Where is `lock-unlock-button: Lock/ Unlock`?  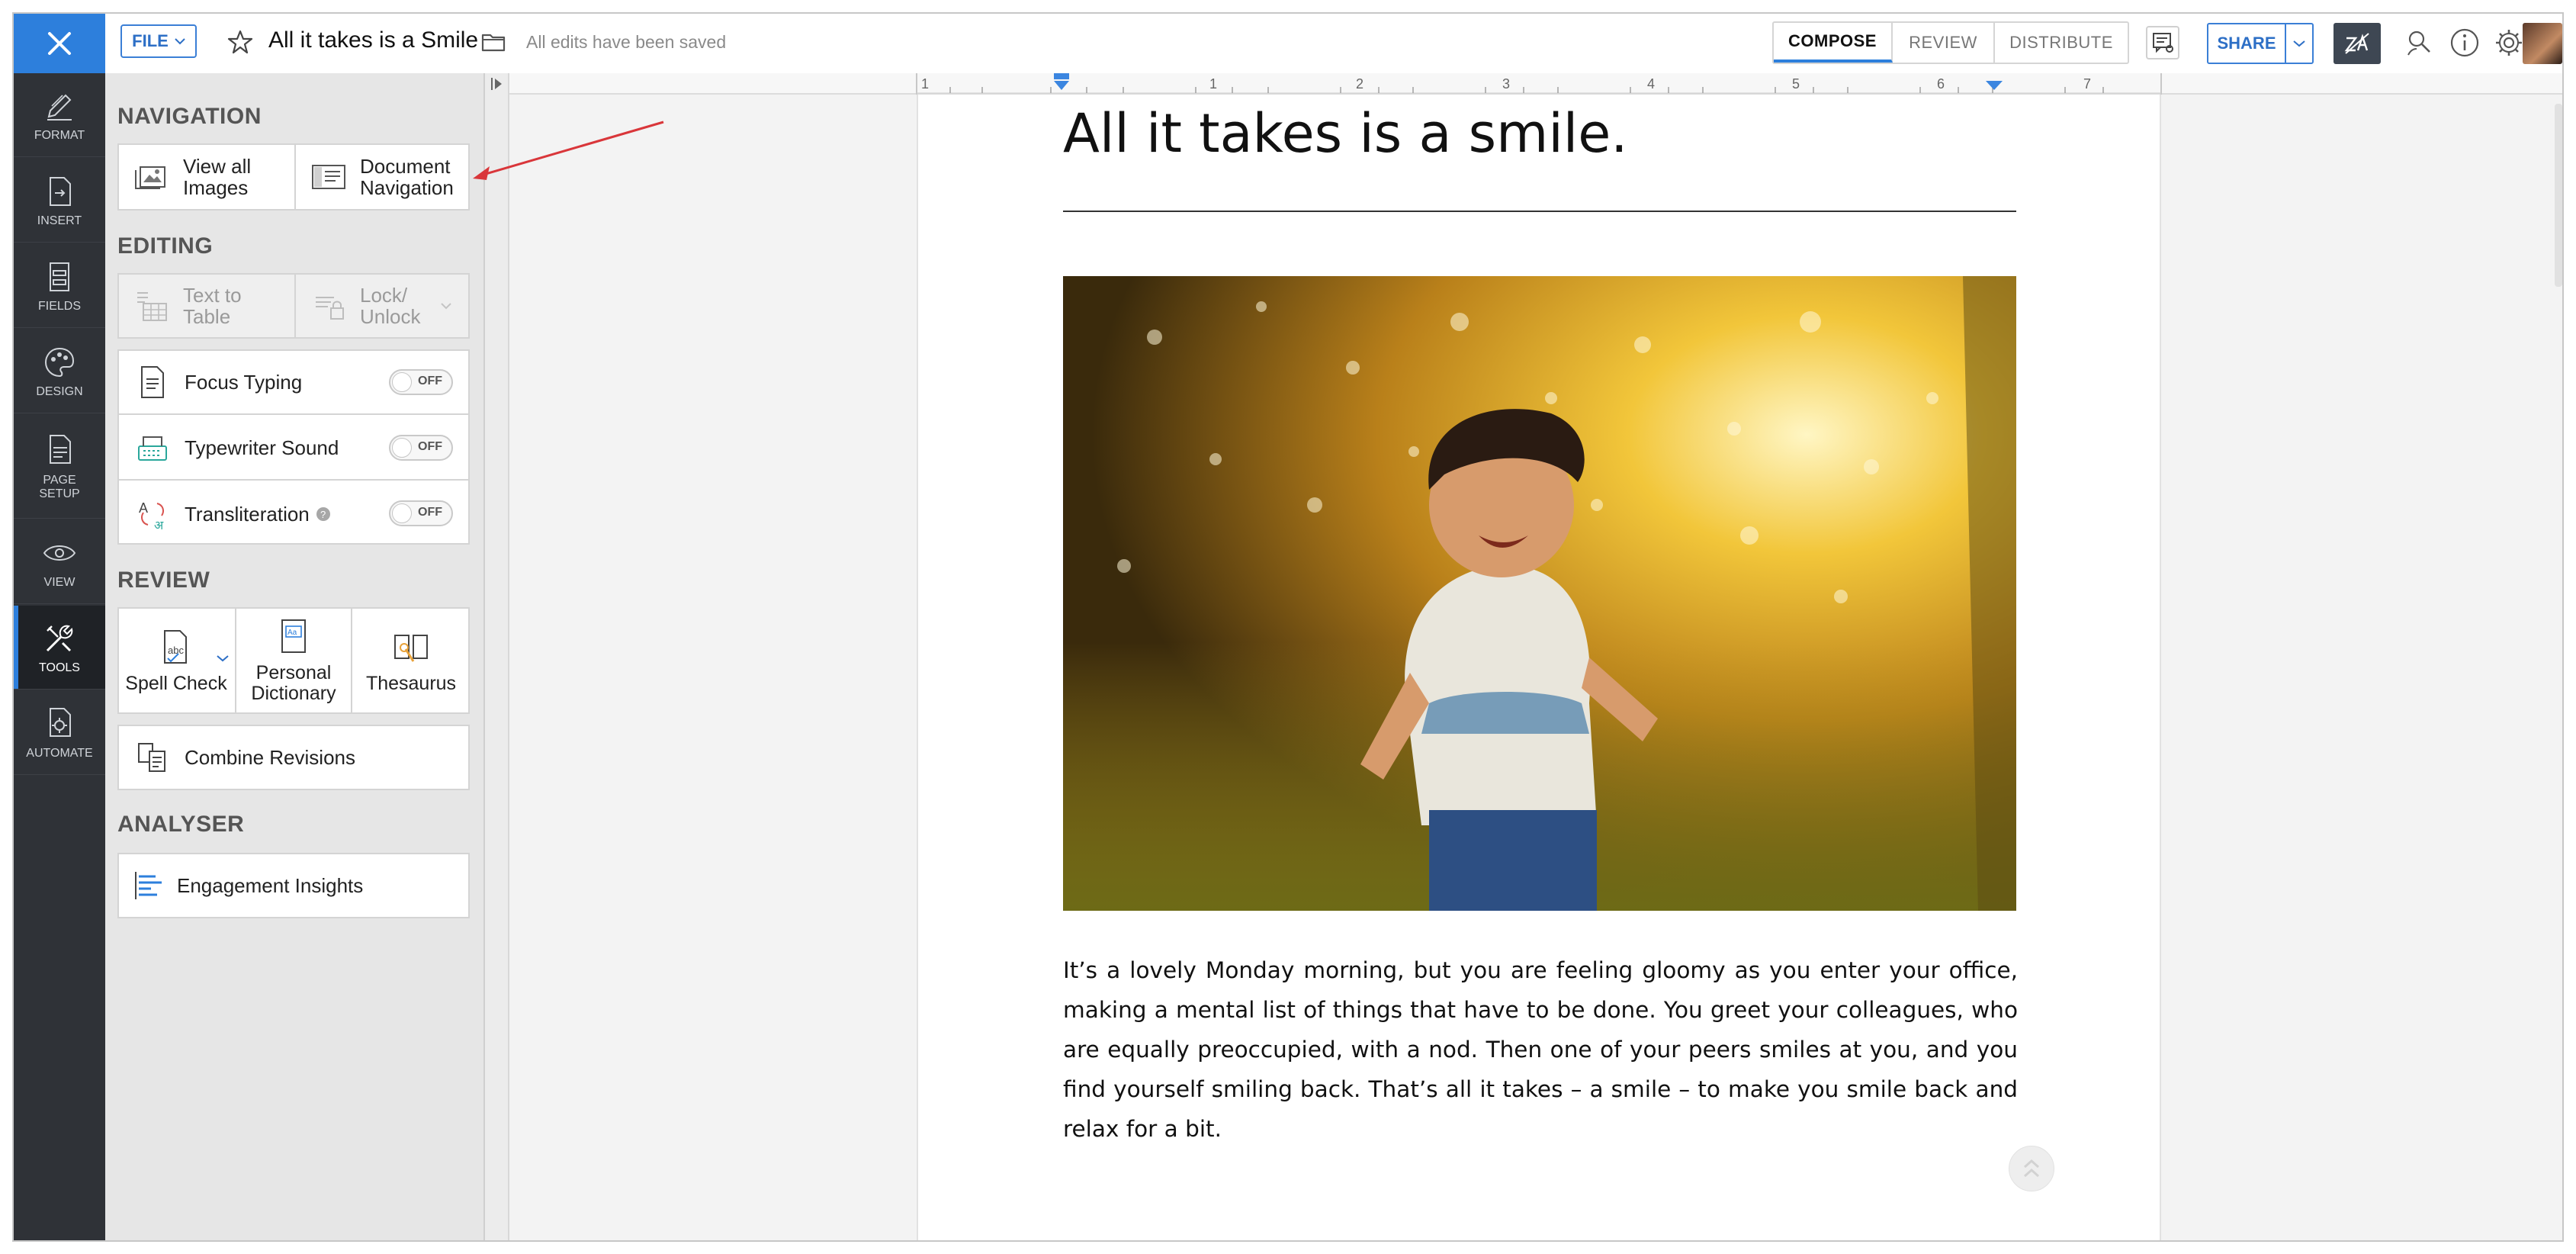
lock-unlock-button: Lock/ Unlock is located at coordinates (383, 306).